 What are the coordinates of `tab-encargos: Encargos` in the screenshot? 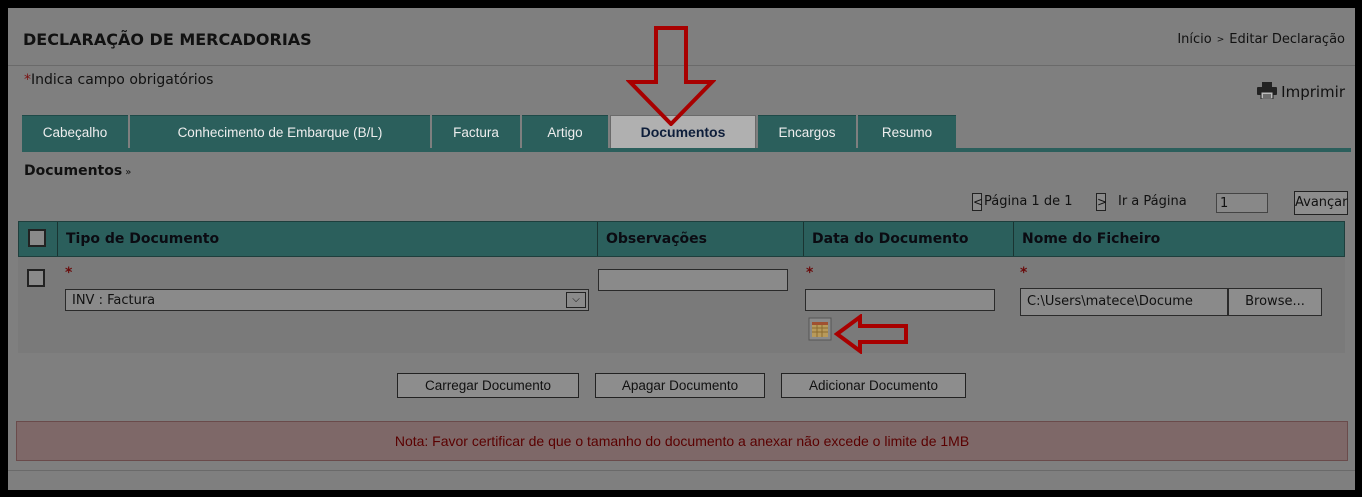 It's located at (807, 131).